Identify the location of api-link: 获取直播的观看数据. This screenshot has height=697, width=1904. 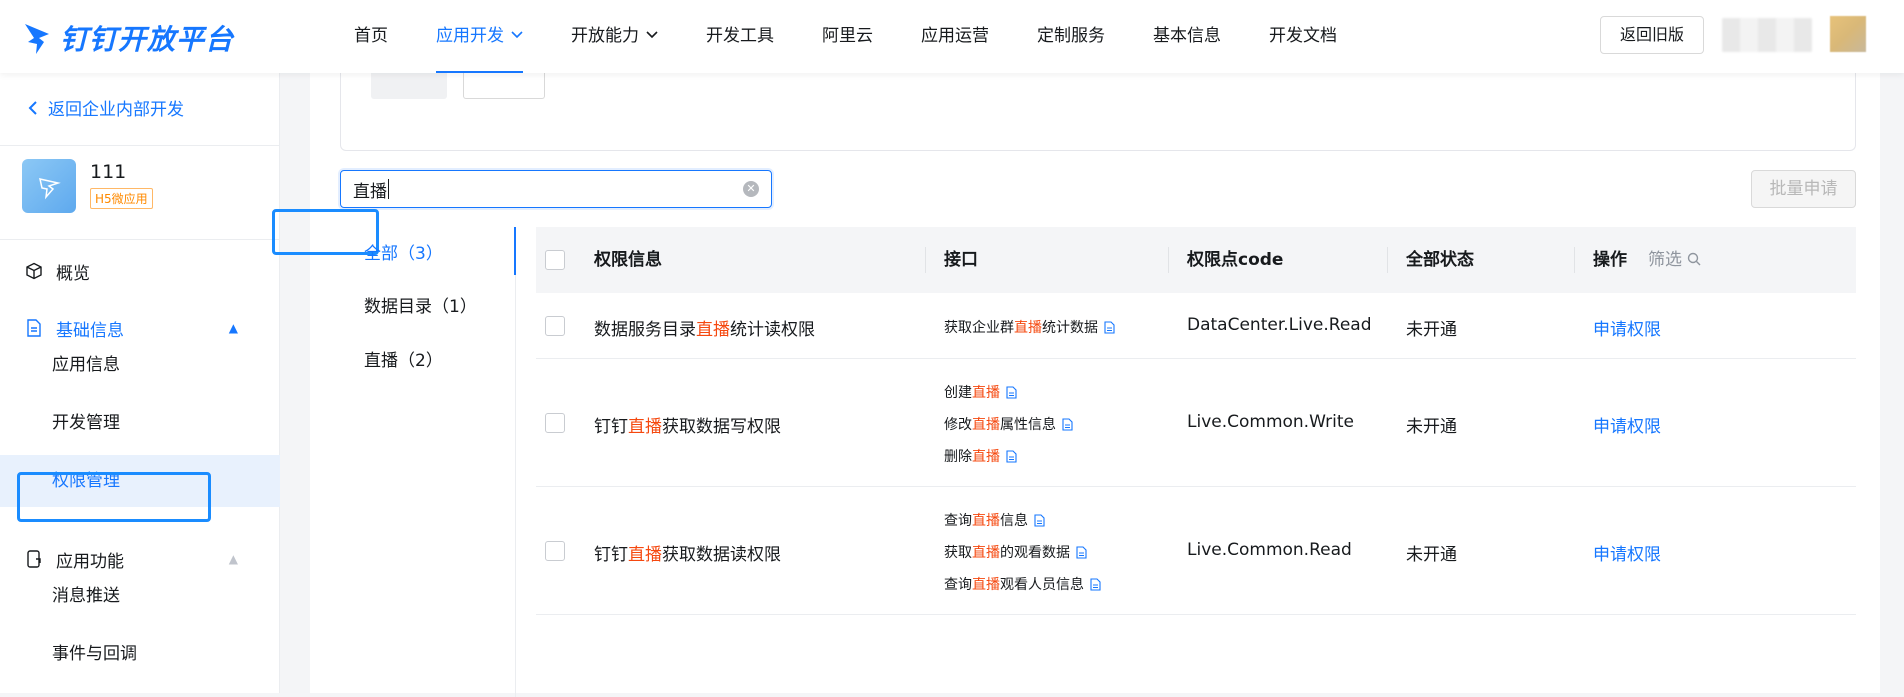
(1015, 552).